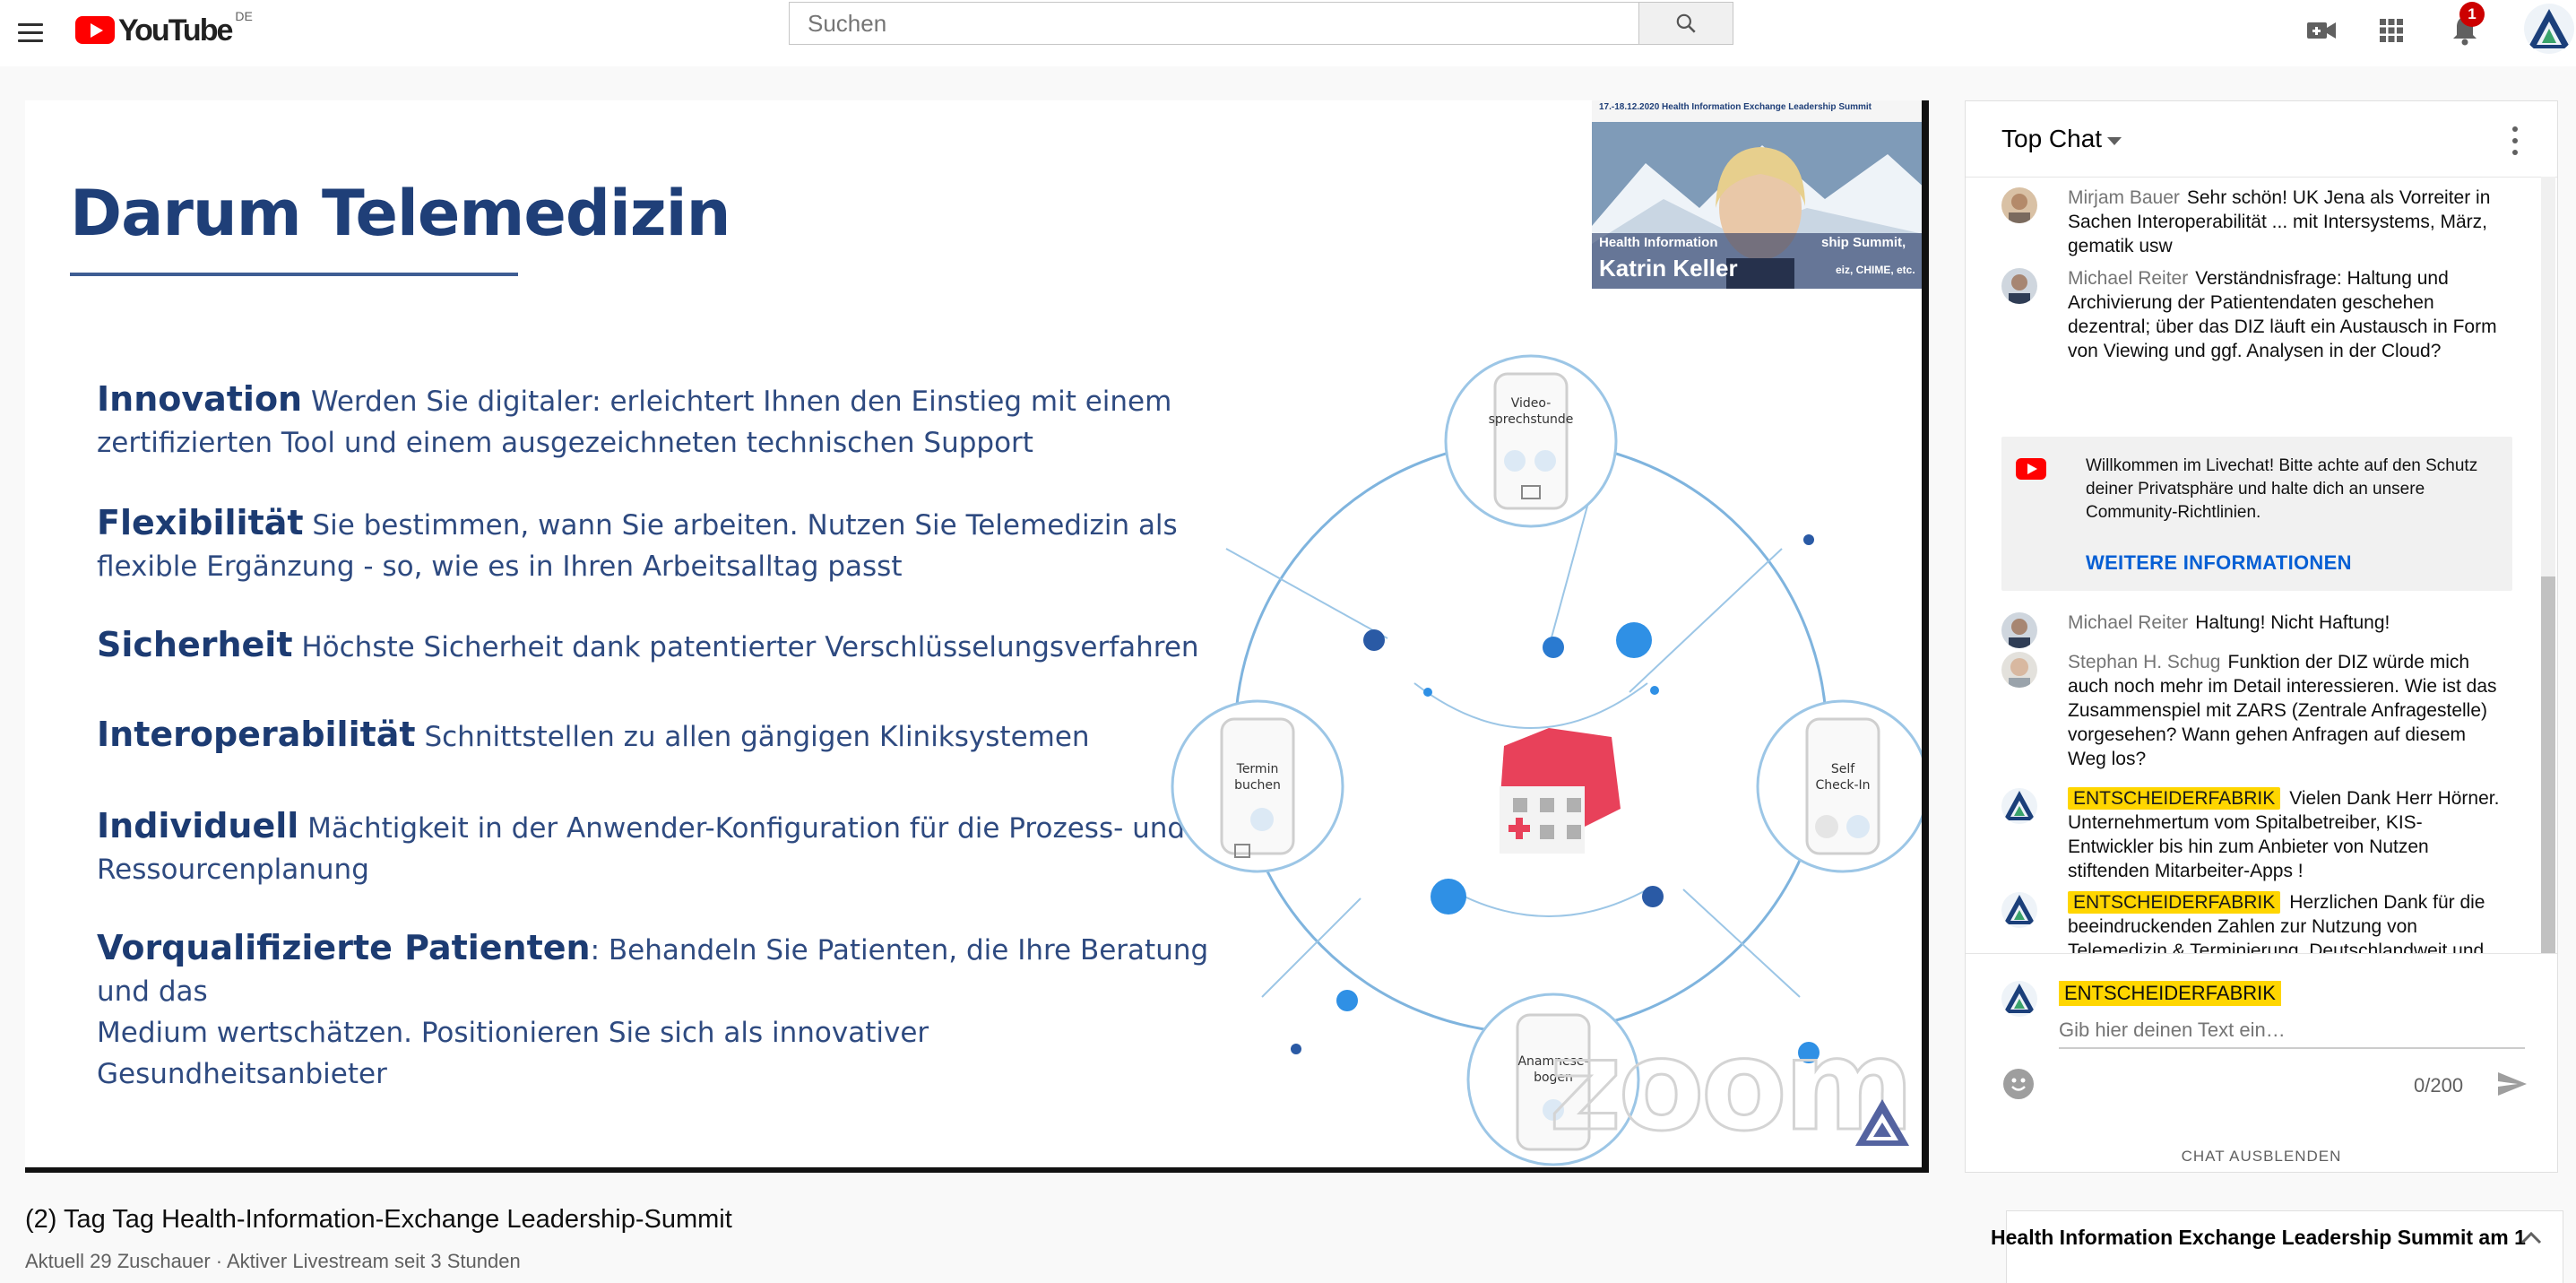 This screenshot has width=2576, height=1283. What do you see at coordinates (1875, 270) in the screenshot?
I see `pip-tag-right: eiz, CHIME, etc.` at bounding box center [1875, 270].